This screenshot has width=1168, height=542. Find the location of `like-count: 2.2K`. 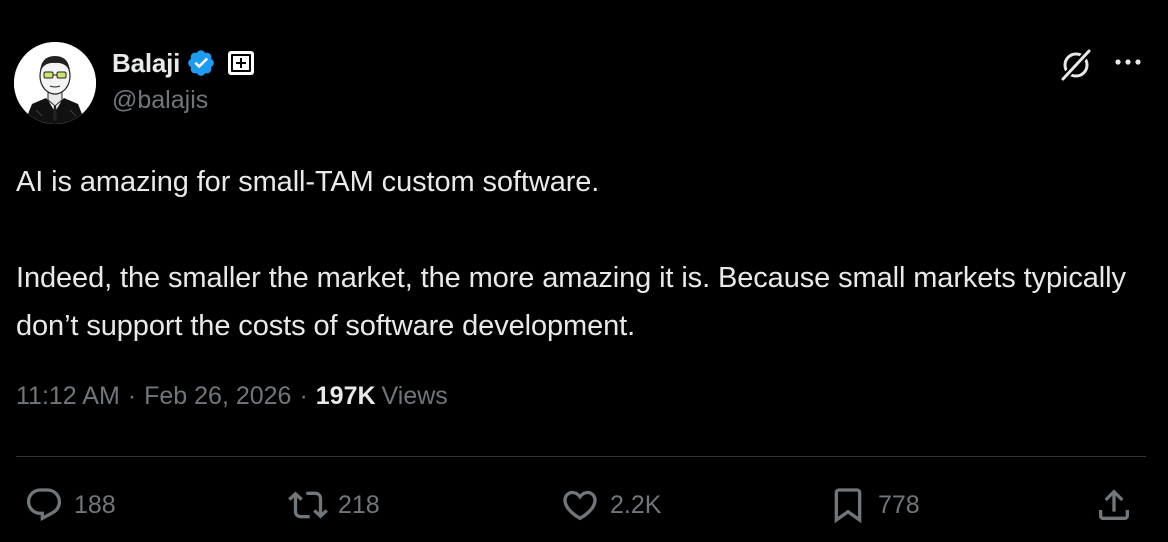

like-count: 2.2K is located at coordinates (636, 504).